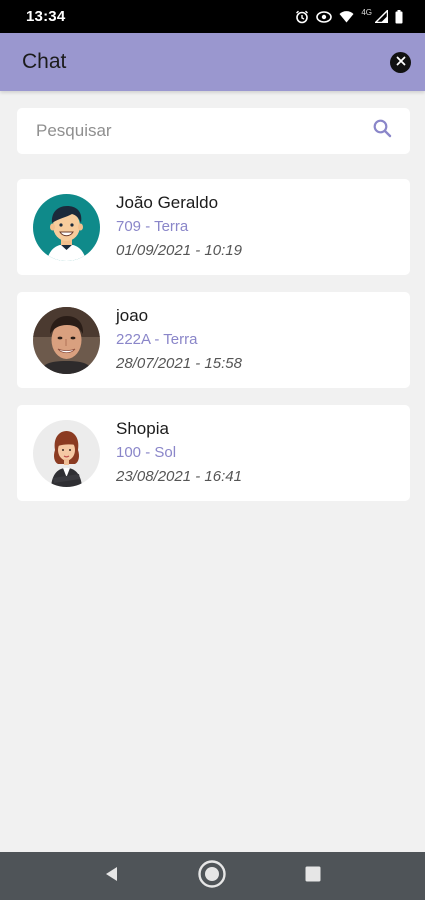 The image size is (425, 900). What do you see at coordinates (346, 16) in the screenshot?
I see `wifi-icon` at bounding box center [346, 16].